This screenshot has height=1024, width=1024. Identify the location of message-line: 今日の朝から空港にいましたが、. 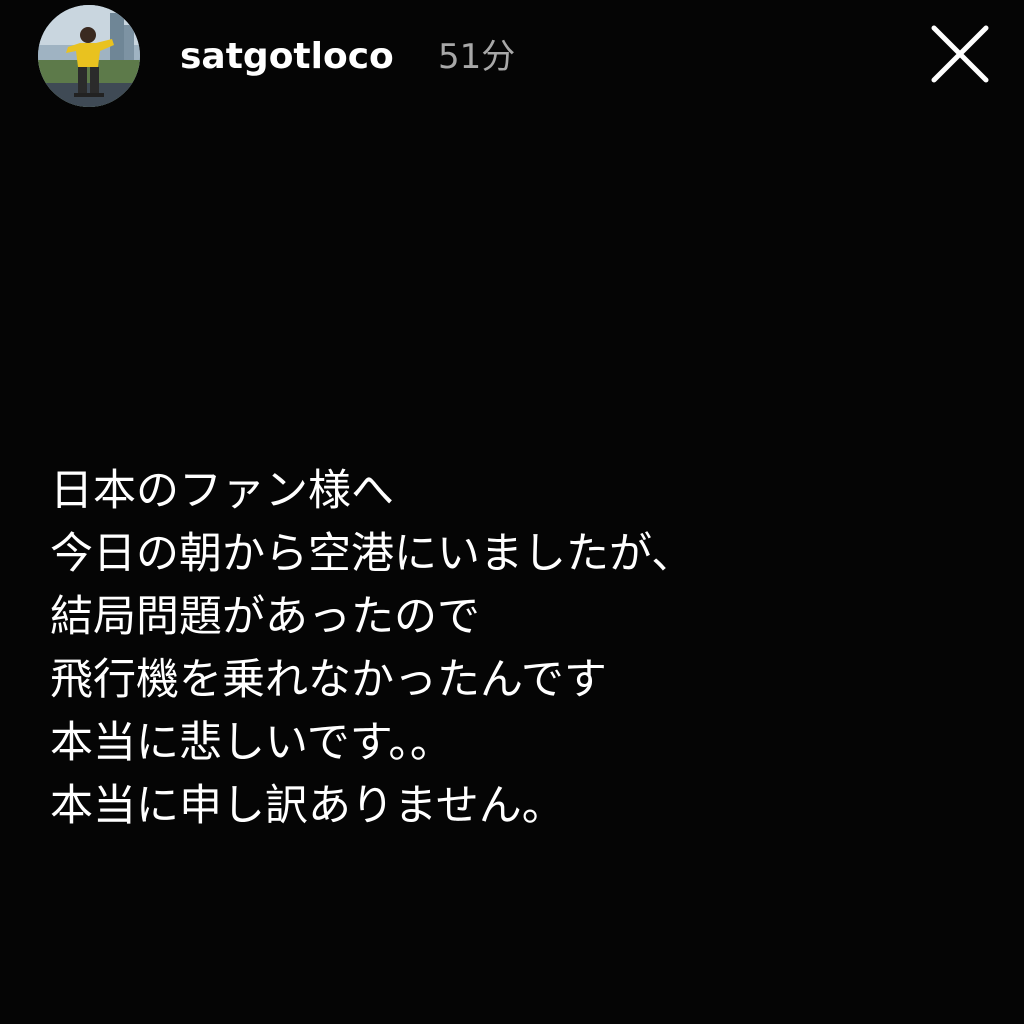
(372, 554).